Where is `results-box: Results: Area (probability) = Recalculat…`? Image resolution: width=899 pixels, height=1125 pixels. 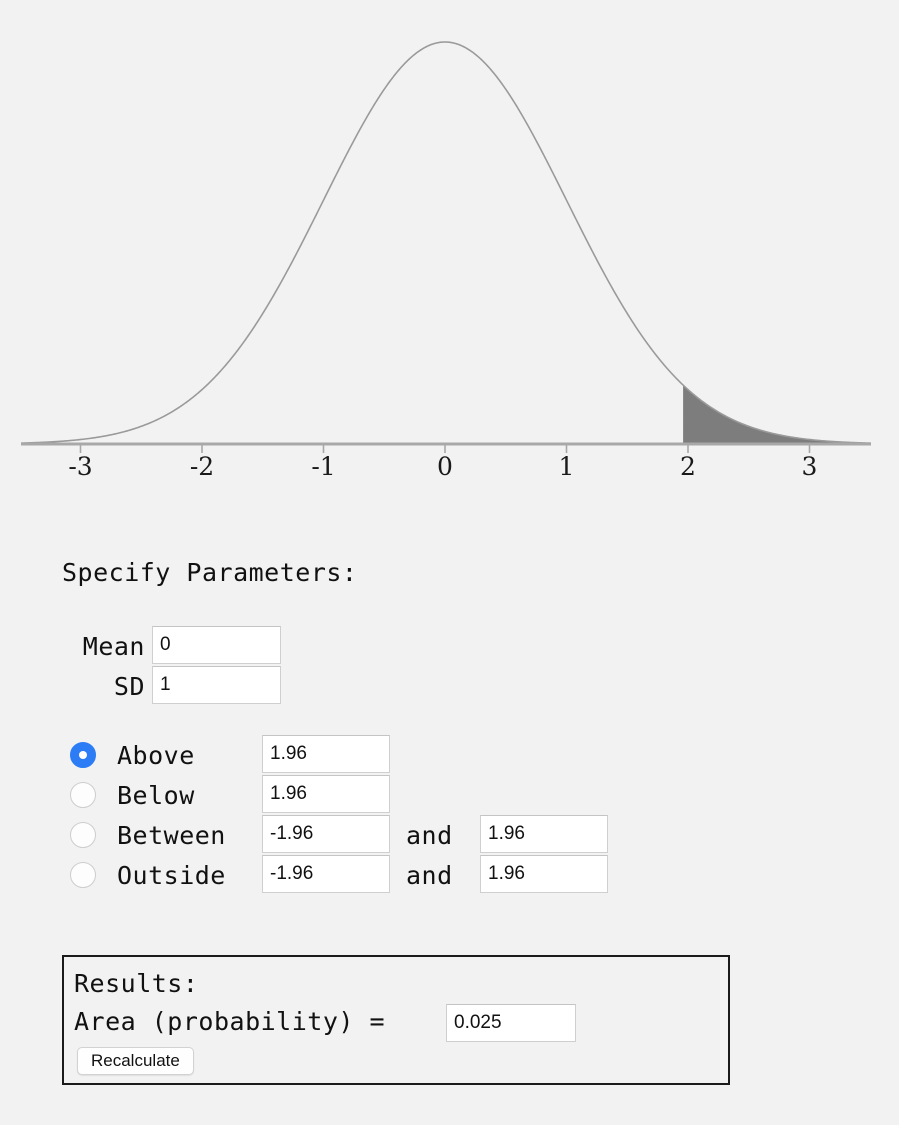
results-box: Results: Area (probability) = Recalculat… is located at coordinates (396, 1020).